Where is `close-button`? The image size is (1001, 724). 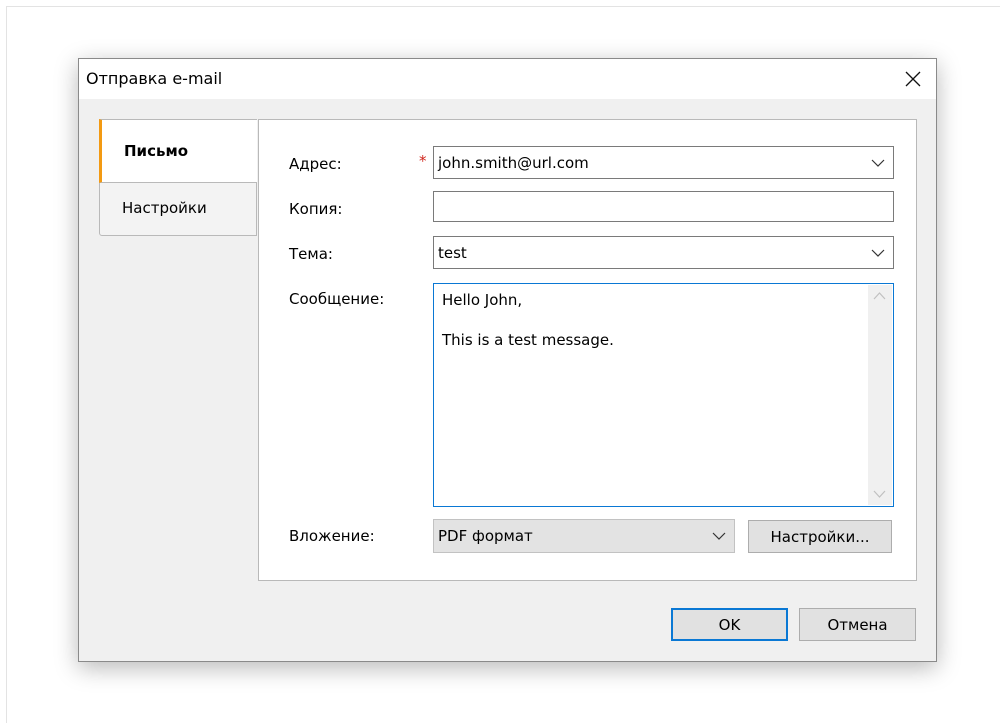 close-button is located at coordinates (913, 79).